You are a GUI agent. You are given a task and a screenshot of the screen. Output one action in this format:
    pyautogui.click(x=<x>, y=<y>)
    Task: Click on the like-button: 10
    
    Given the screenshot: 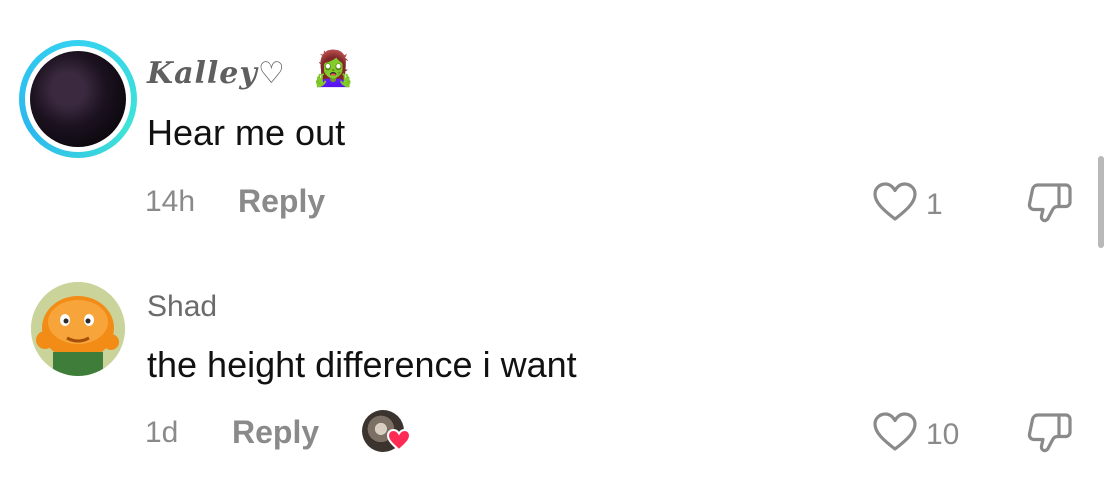 What is the action you would take?
    pyautogui.click(x=915, y=434)
    